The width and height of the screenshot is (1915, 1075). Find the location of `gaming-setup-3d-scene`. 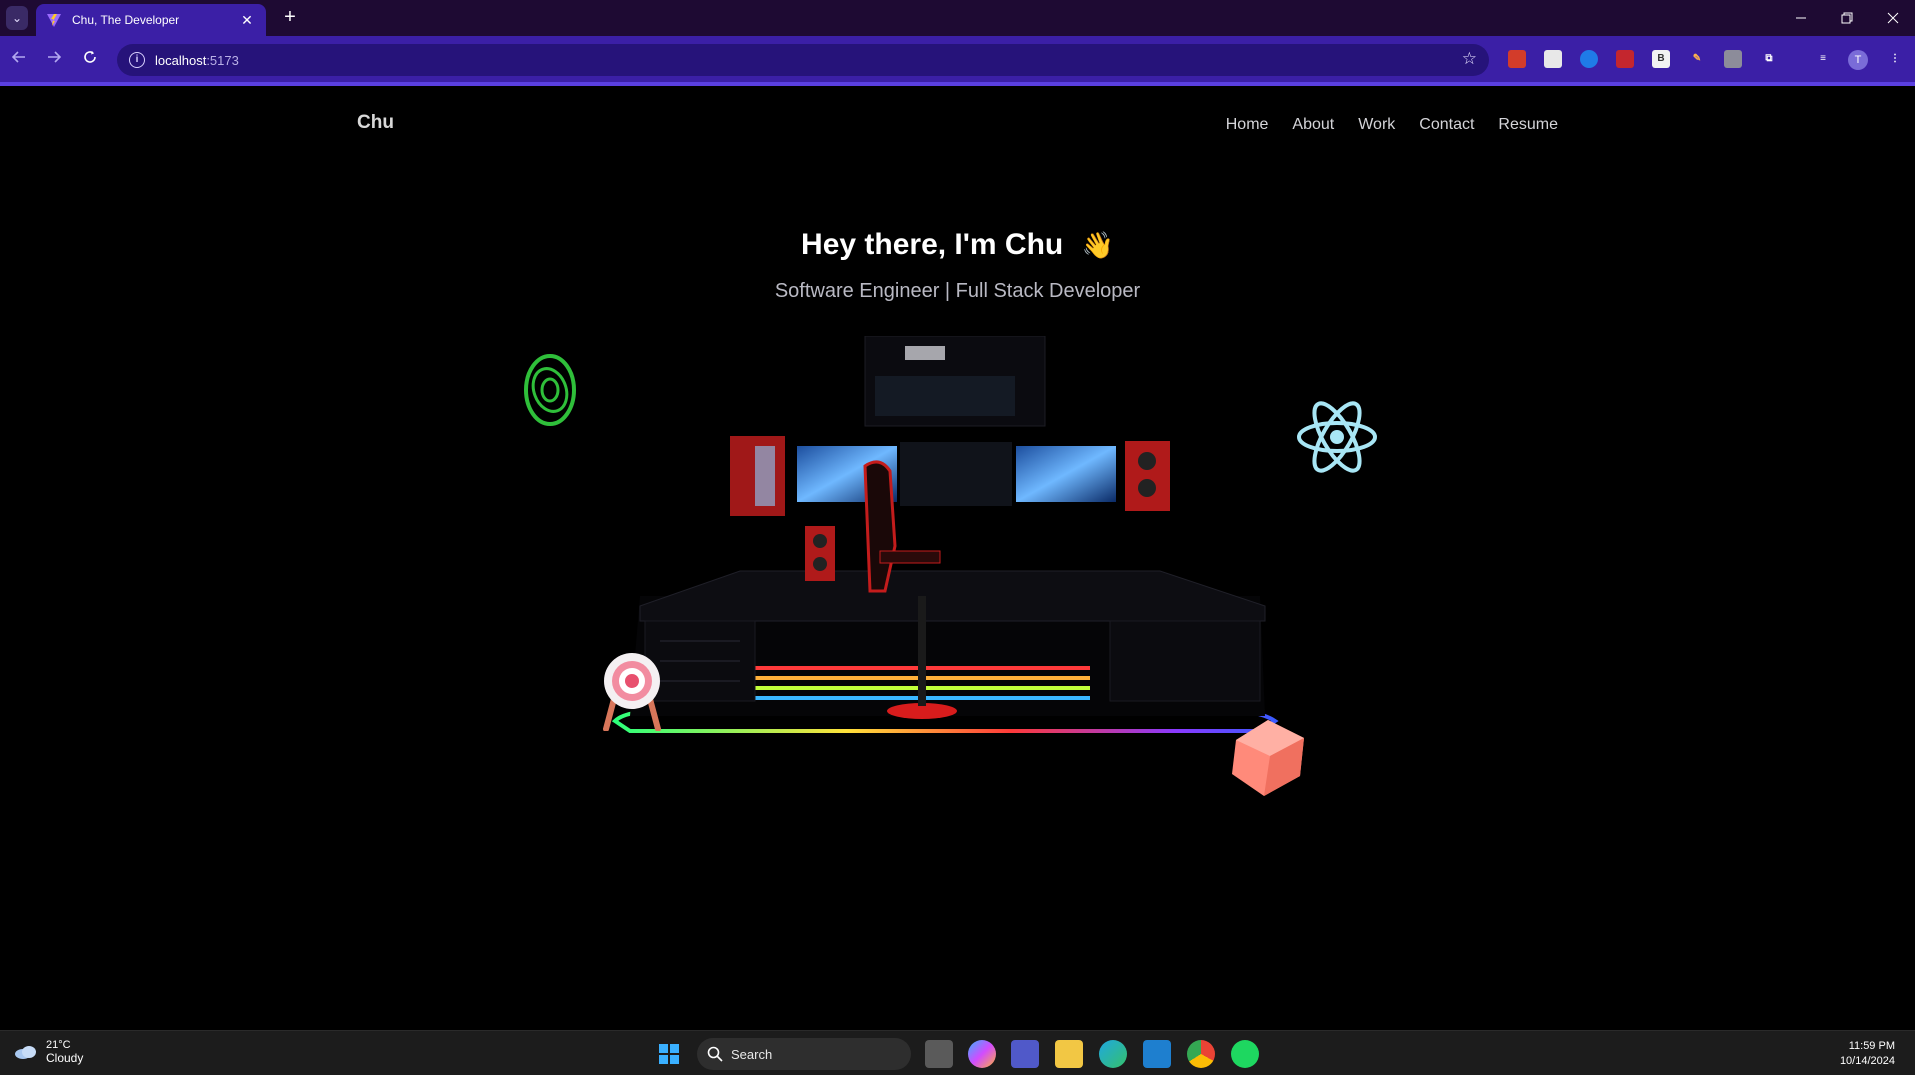

gaming-setup-3d-scene is located at coordinates (945, 534).